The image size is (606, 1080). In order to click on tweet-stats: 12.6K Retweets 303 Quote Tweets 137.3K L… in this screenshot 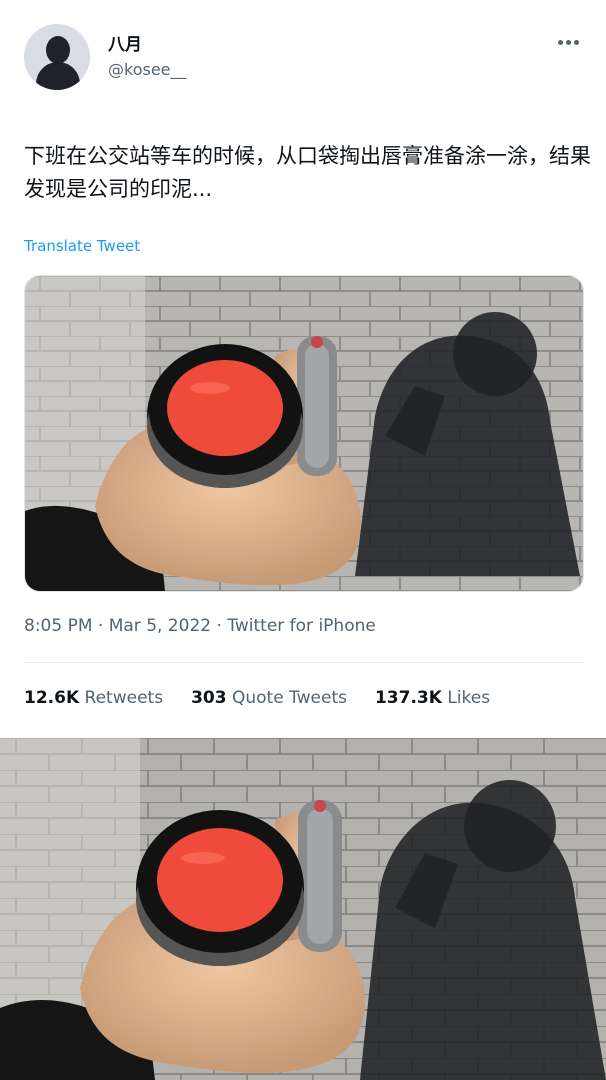, I will do `click(257, 698)`.